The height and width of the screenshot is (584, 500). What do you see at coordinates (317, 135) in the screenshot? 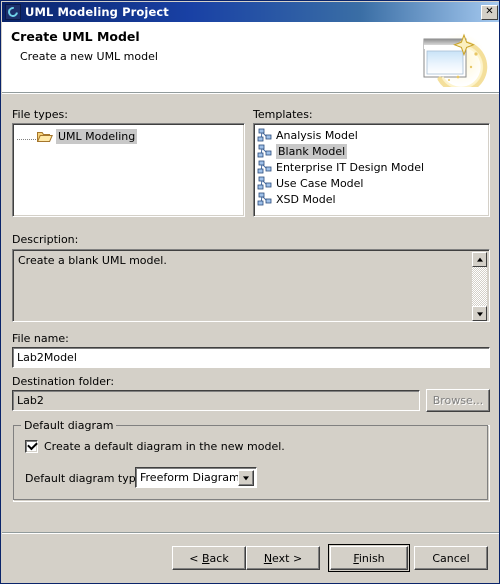
I see `template-item-label: Analysis Model` at bounding box center [317, 135].